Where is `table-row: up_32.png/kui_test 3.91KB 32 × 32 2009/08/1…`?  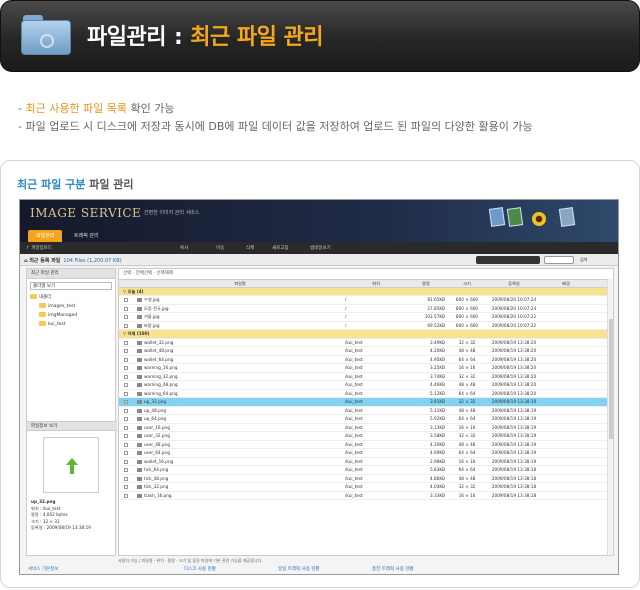 table-row: up_32.png/kui_test 3.91KB 32 × 32 2009/08/1… is located at coordinates (366, 402).